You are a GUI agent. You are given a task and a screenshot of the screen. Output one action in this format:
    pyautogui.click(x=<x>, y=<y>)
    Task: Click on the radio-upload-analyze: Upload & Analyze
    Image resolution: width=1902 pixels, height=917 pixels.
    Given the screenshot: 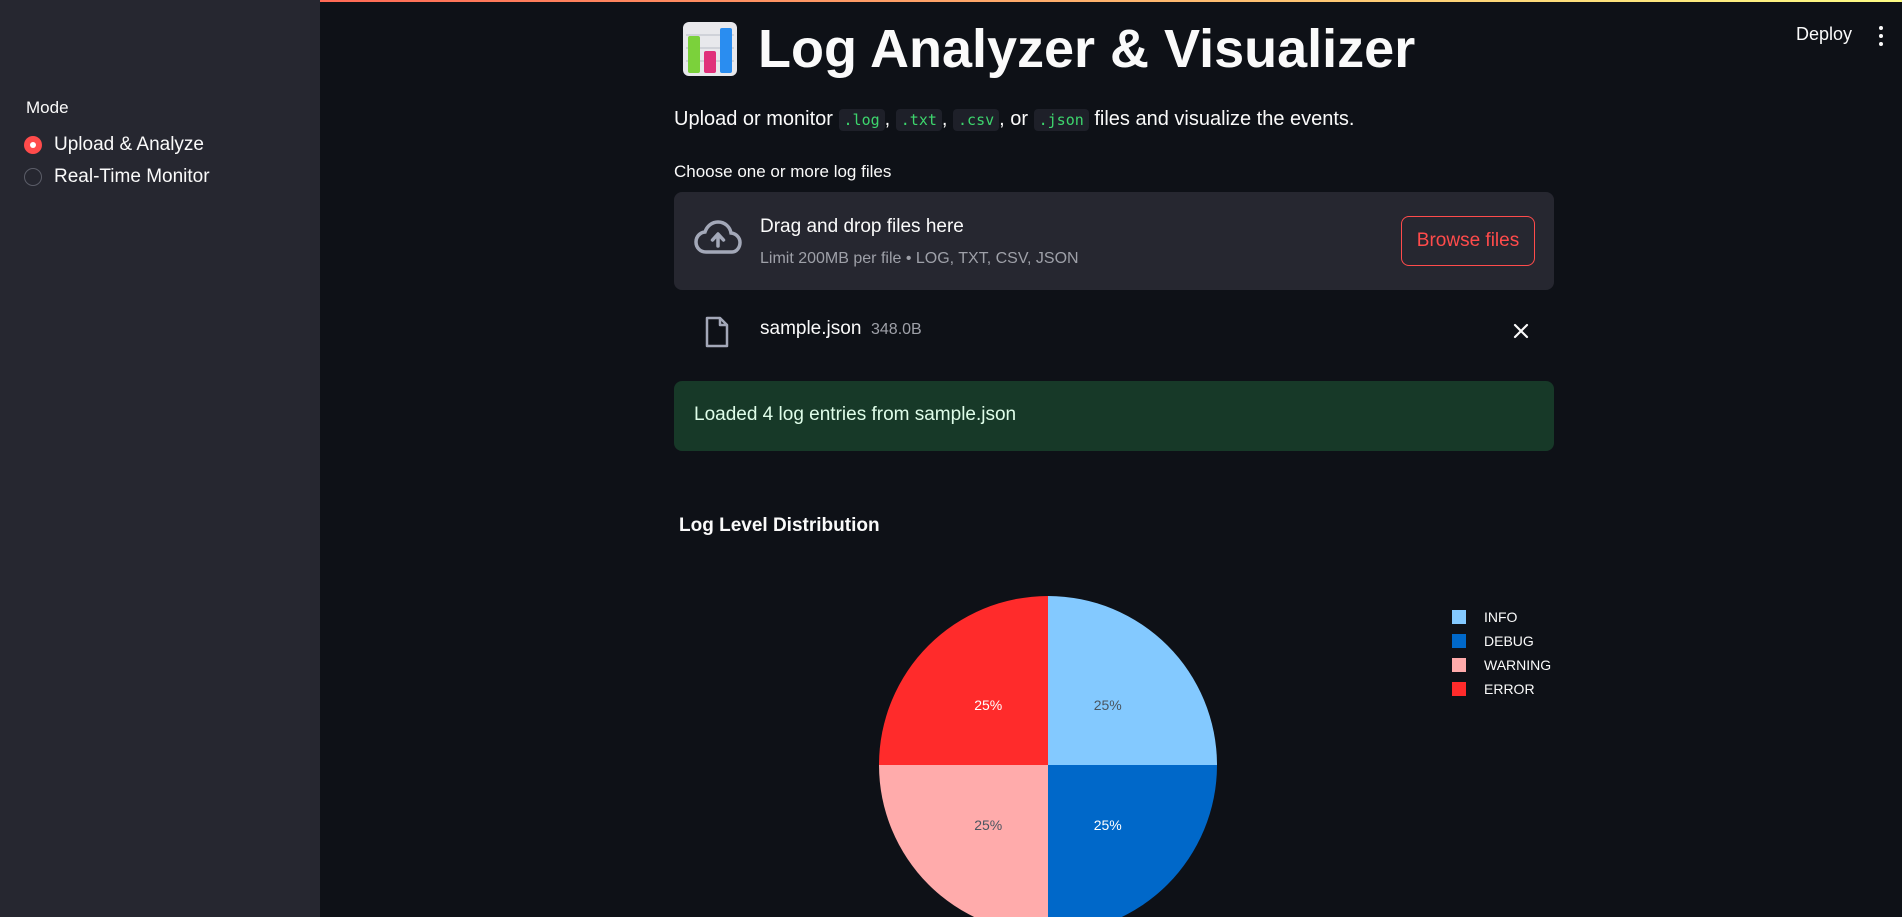 What is the action you would take?
    pyautogui.click(x=114, y=145)
    